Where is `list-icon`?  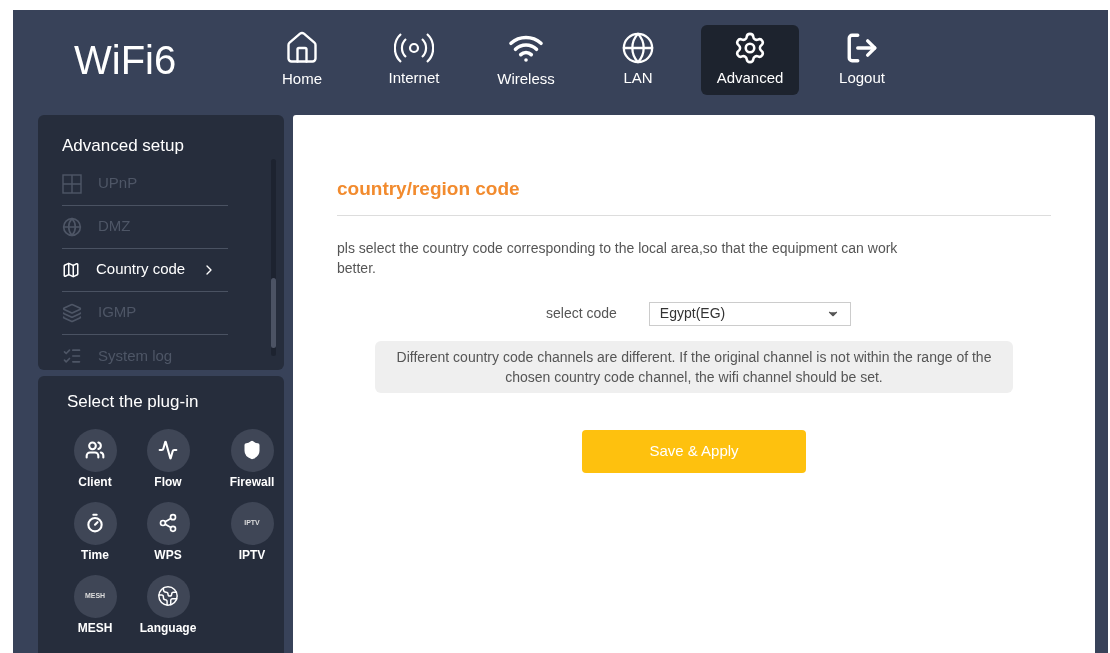
list-icon is located at coordinates (72, 356).